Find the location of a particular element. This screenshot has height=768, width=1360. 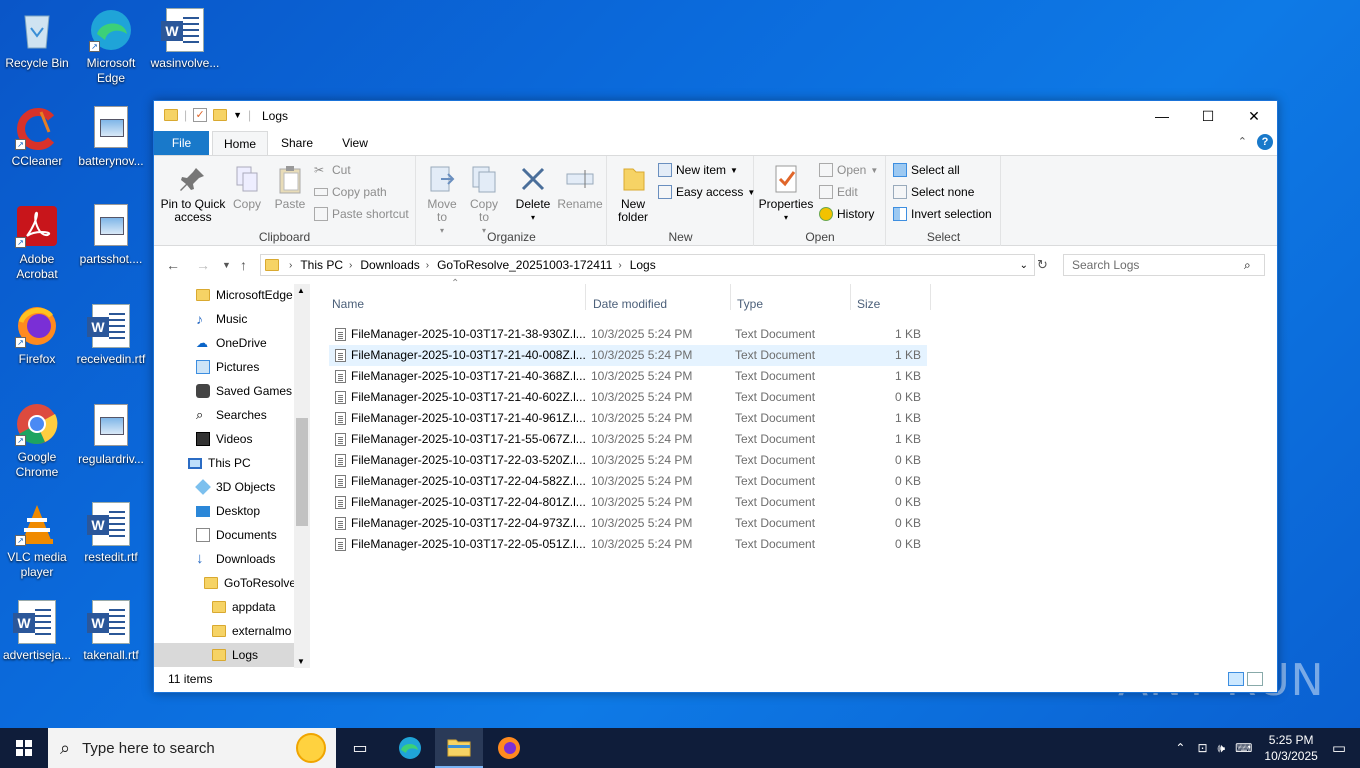

column-header-date: Date modified is located at coordinates (630, 304).